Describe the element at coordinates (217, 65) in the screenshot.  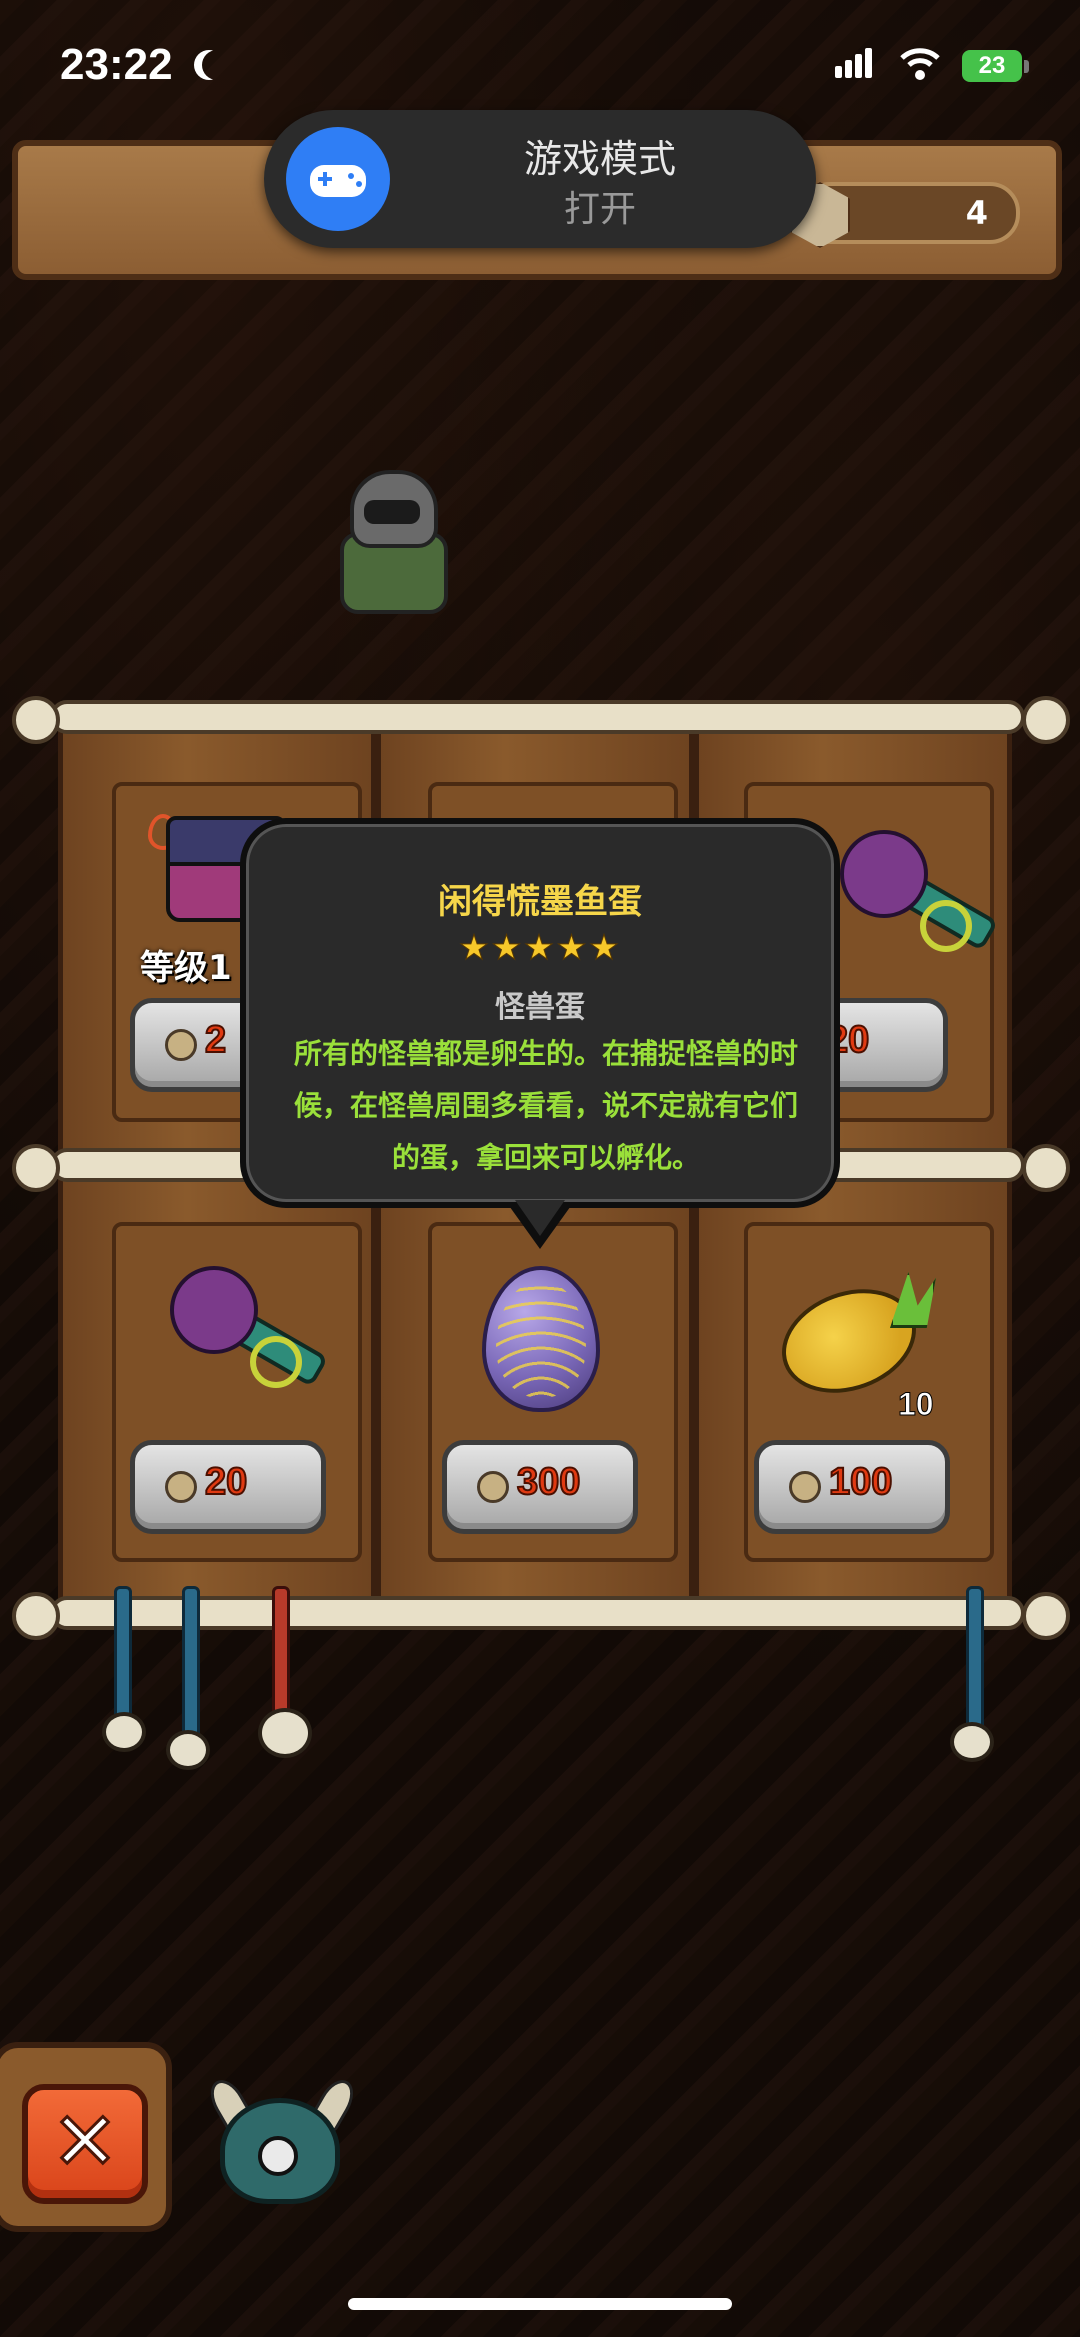
I see `do-not-disturb-icon` at that location.